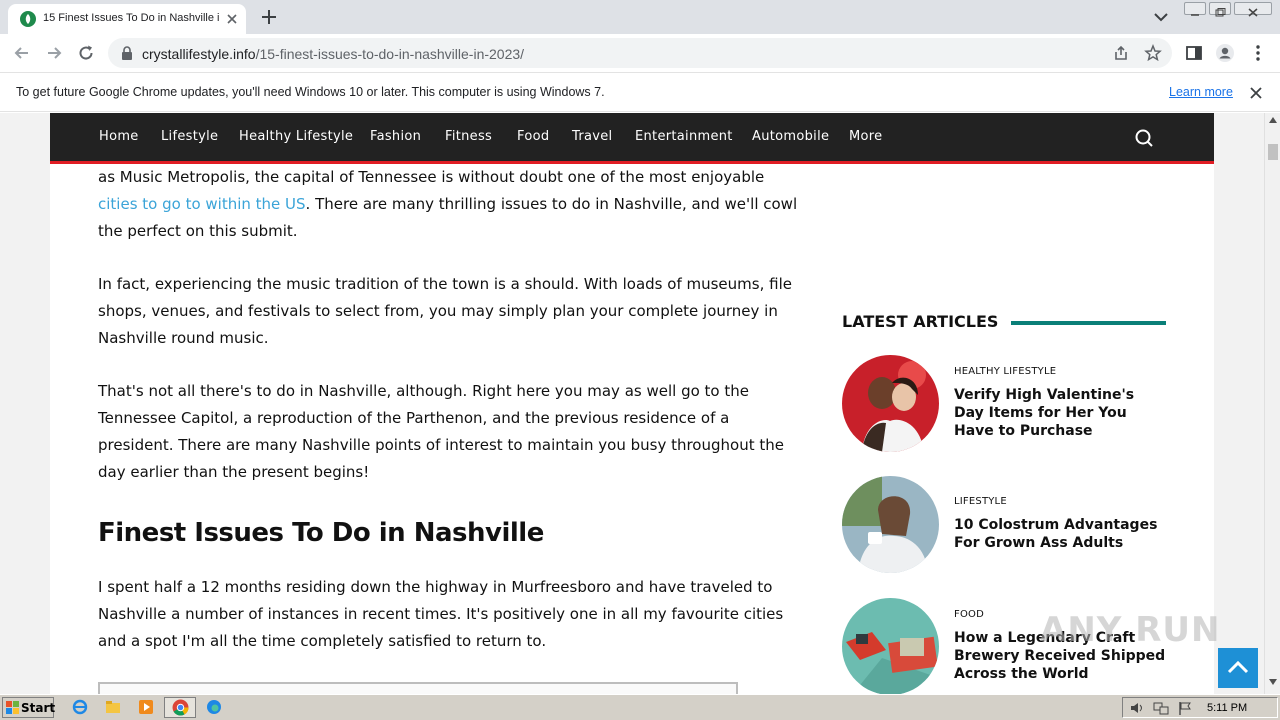  I want to click on chrome-icon, so click(180, 707).